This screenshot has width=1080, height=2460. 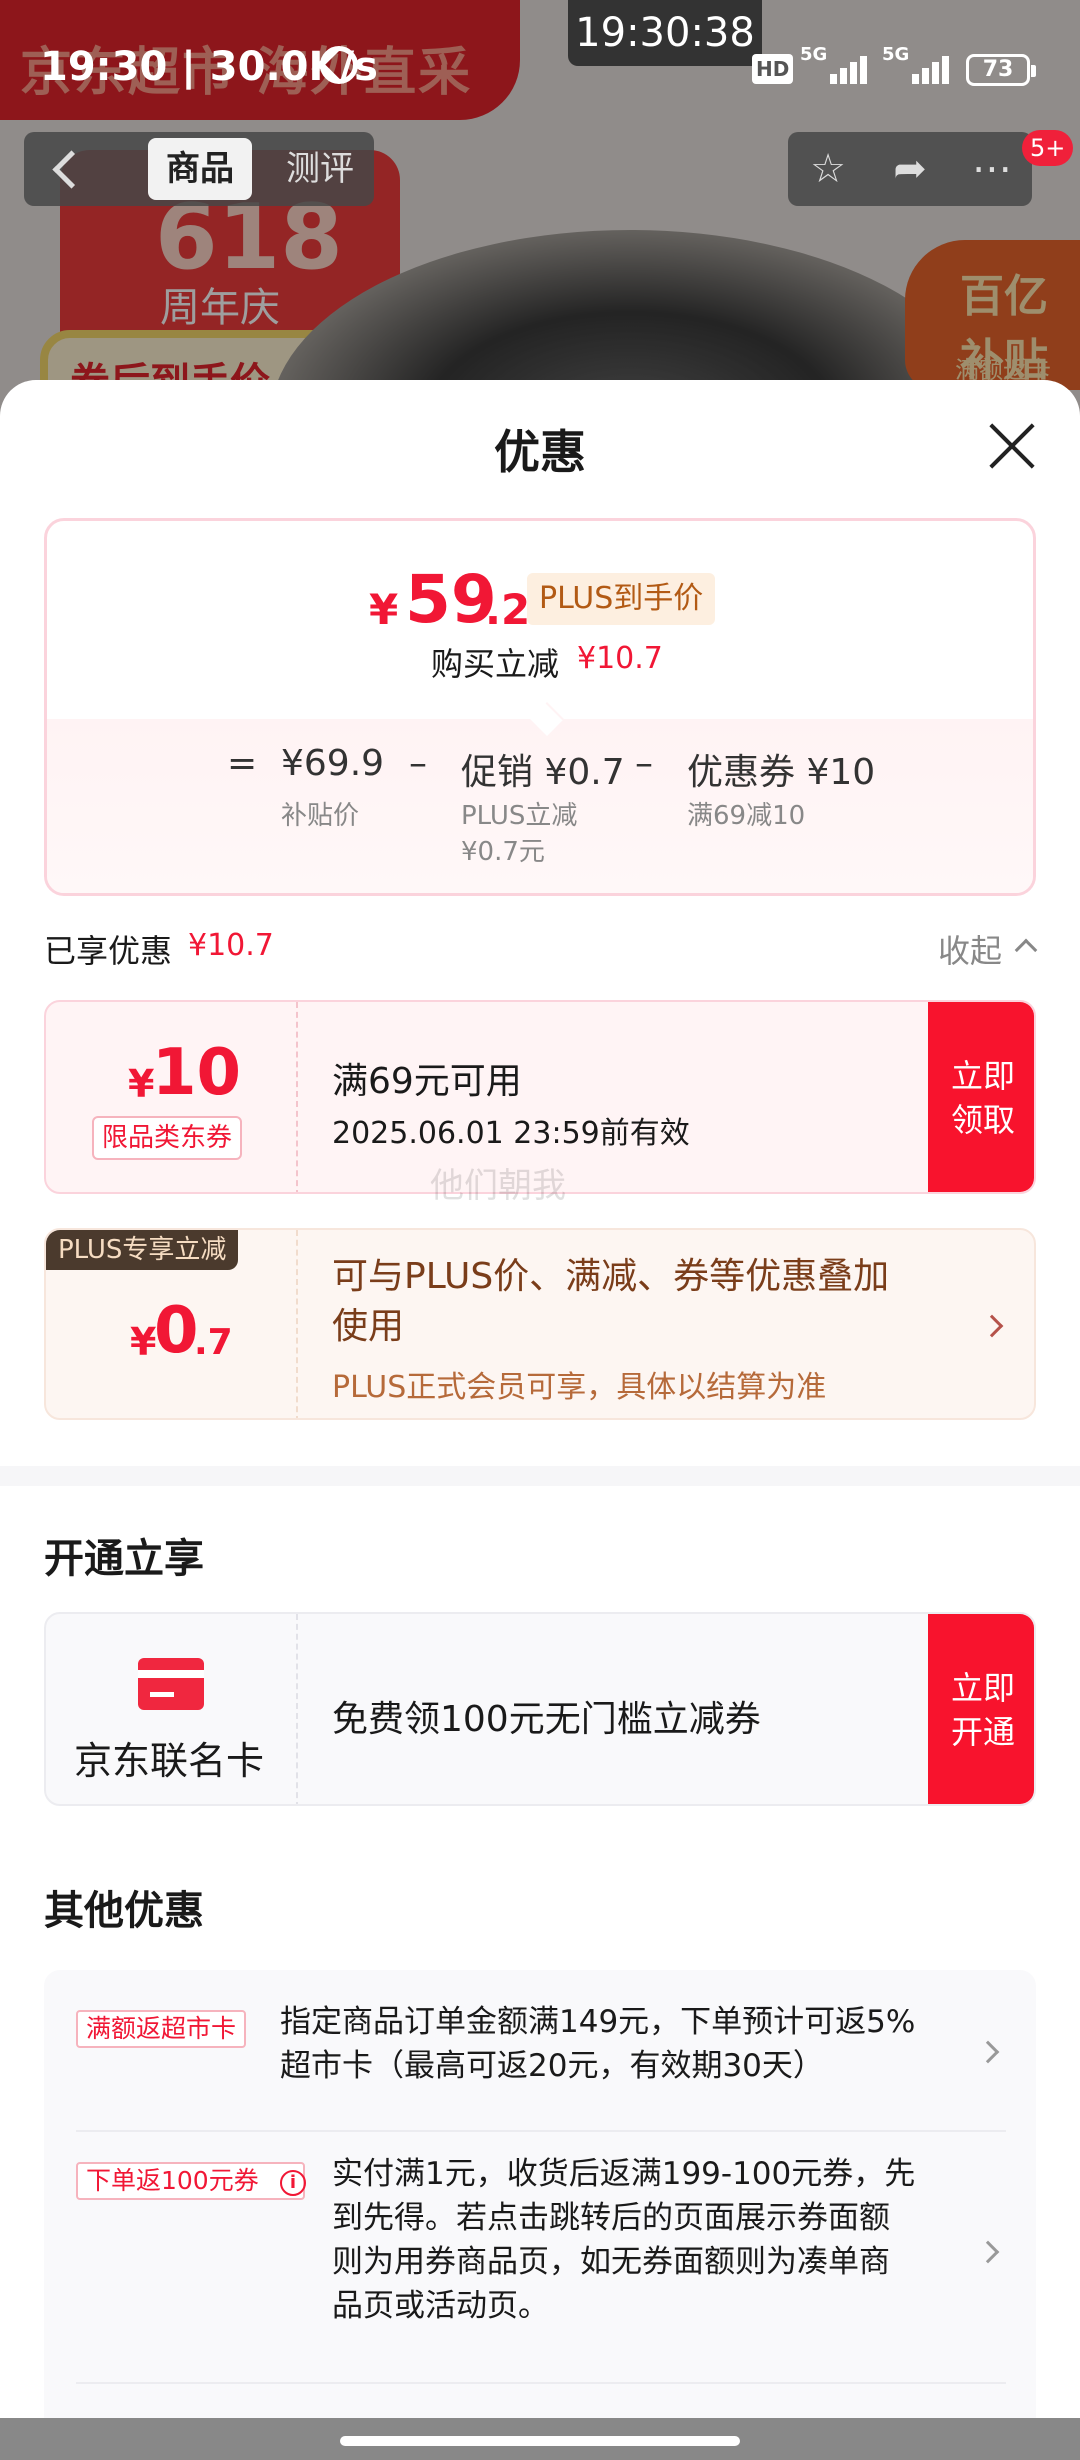 What do you see at coordinates (546, 1719) in the screenshot?
I see `card-offer-text: 免费领100元无门槛立减券` at bounding box center [546, 1719].